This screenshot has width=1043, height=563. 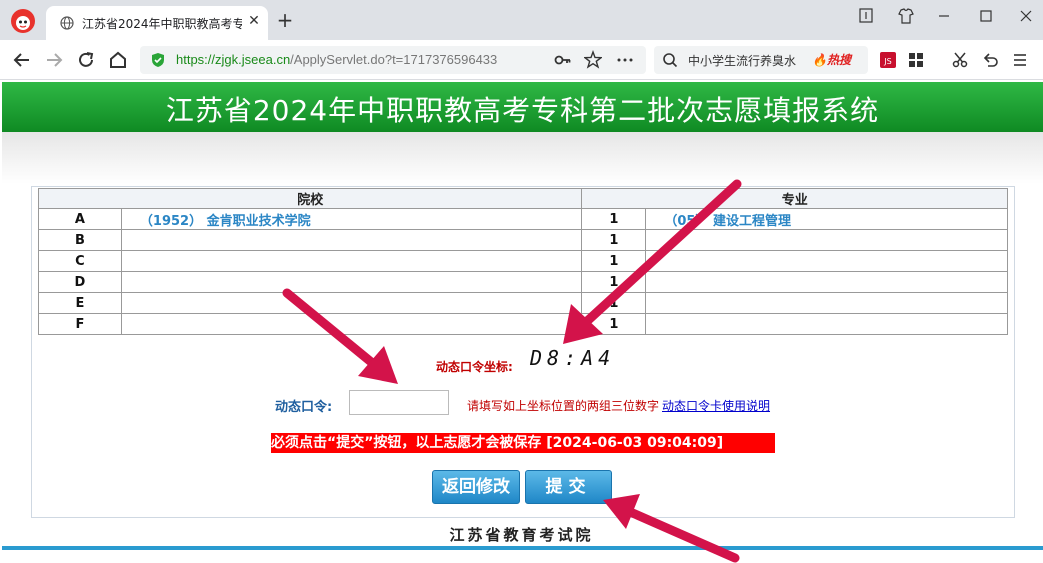 I want to click on maximize-icon, so click(x=986, y=16).